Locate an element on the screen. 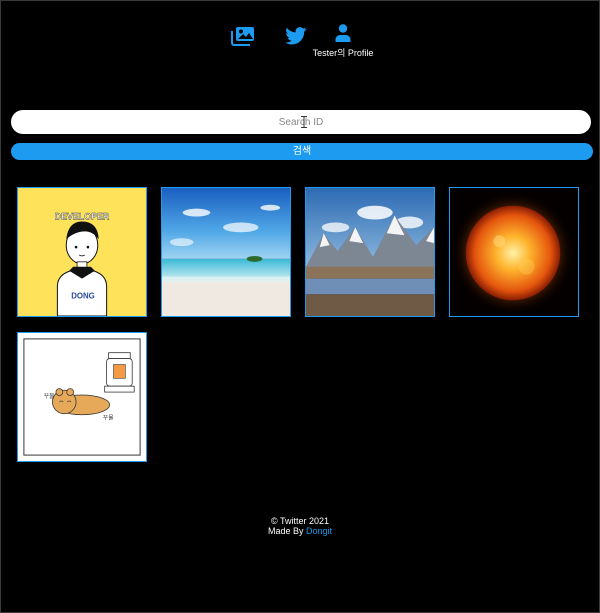  footer-copyright: © Twitter 2021 is located at coordinates (300, 521).